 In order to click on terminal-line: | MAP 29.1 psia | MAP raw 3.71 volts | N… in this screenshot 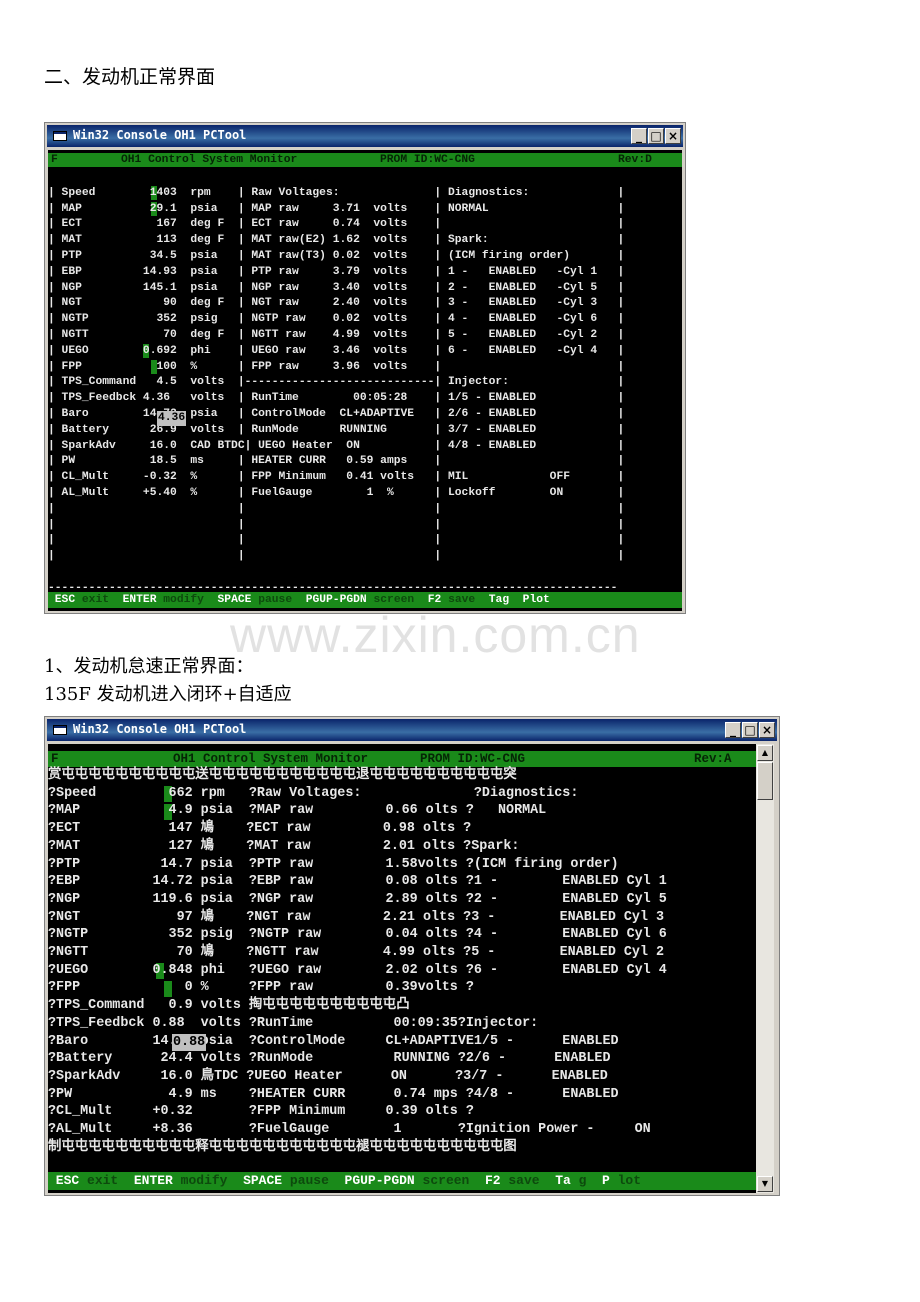, I will do `click(336, 208)`.